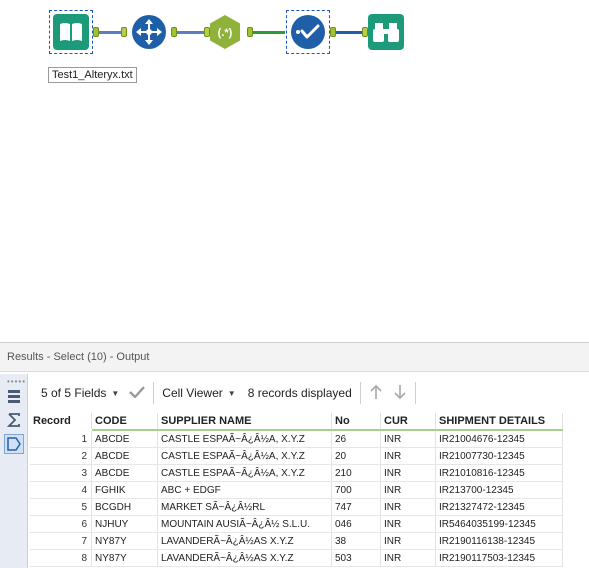  What do you see at coordinates (356, 439) in the screenshot?
I see `no-cell: 26` at bounding box center [356, 439].